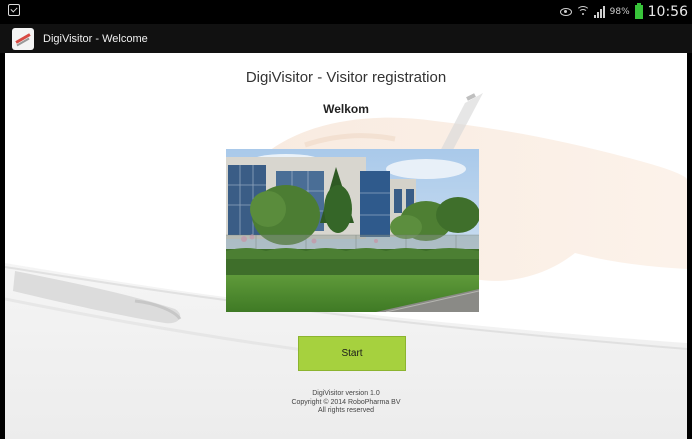  I want to click on screenshot-icon, so click(14, 10).